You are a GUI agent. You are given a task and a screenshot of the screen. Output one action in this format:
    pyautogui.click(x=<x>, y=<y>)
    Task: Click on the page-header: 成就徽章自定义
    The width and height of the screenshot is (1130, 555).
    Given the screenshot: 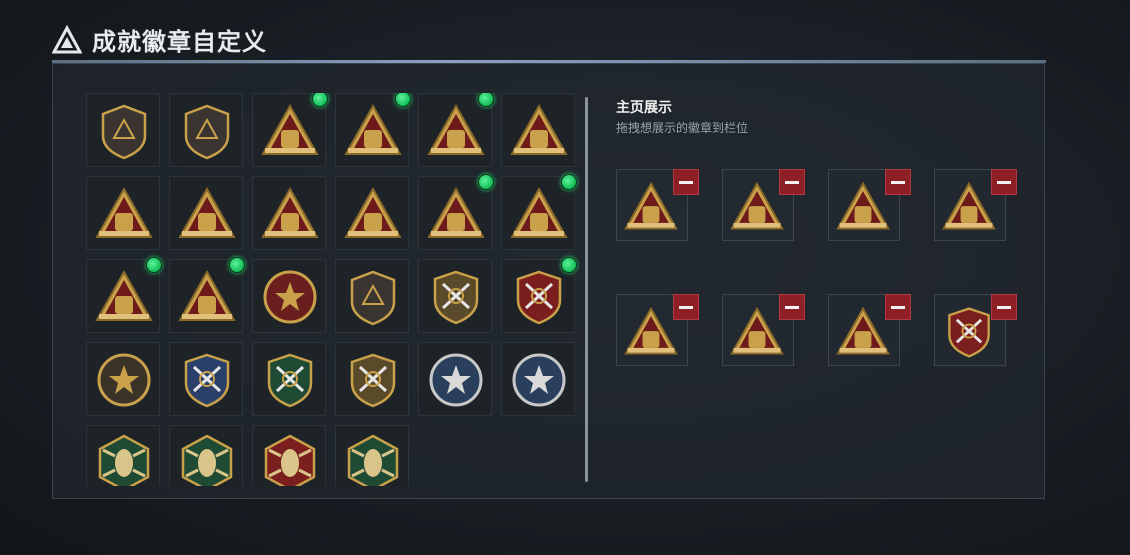 What is the action you would take?
    pyautogui.click(x=159, y=39)
    